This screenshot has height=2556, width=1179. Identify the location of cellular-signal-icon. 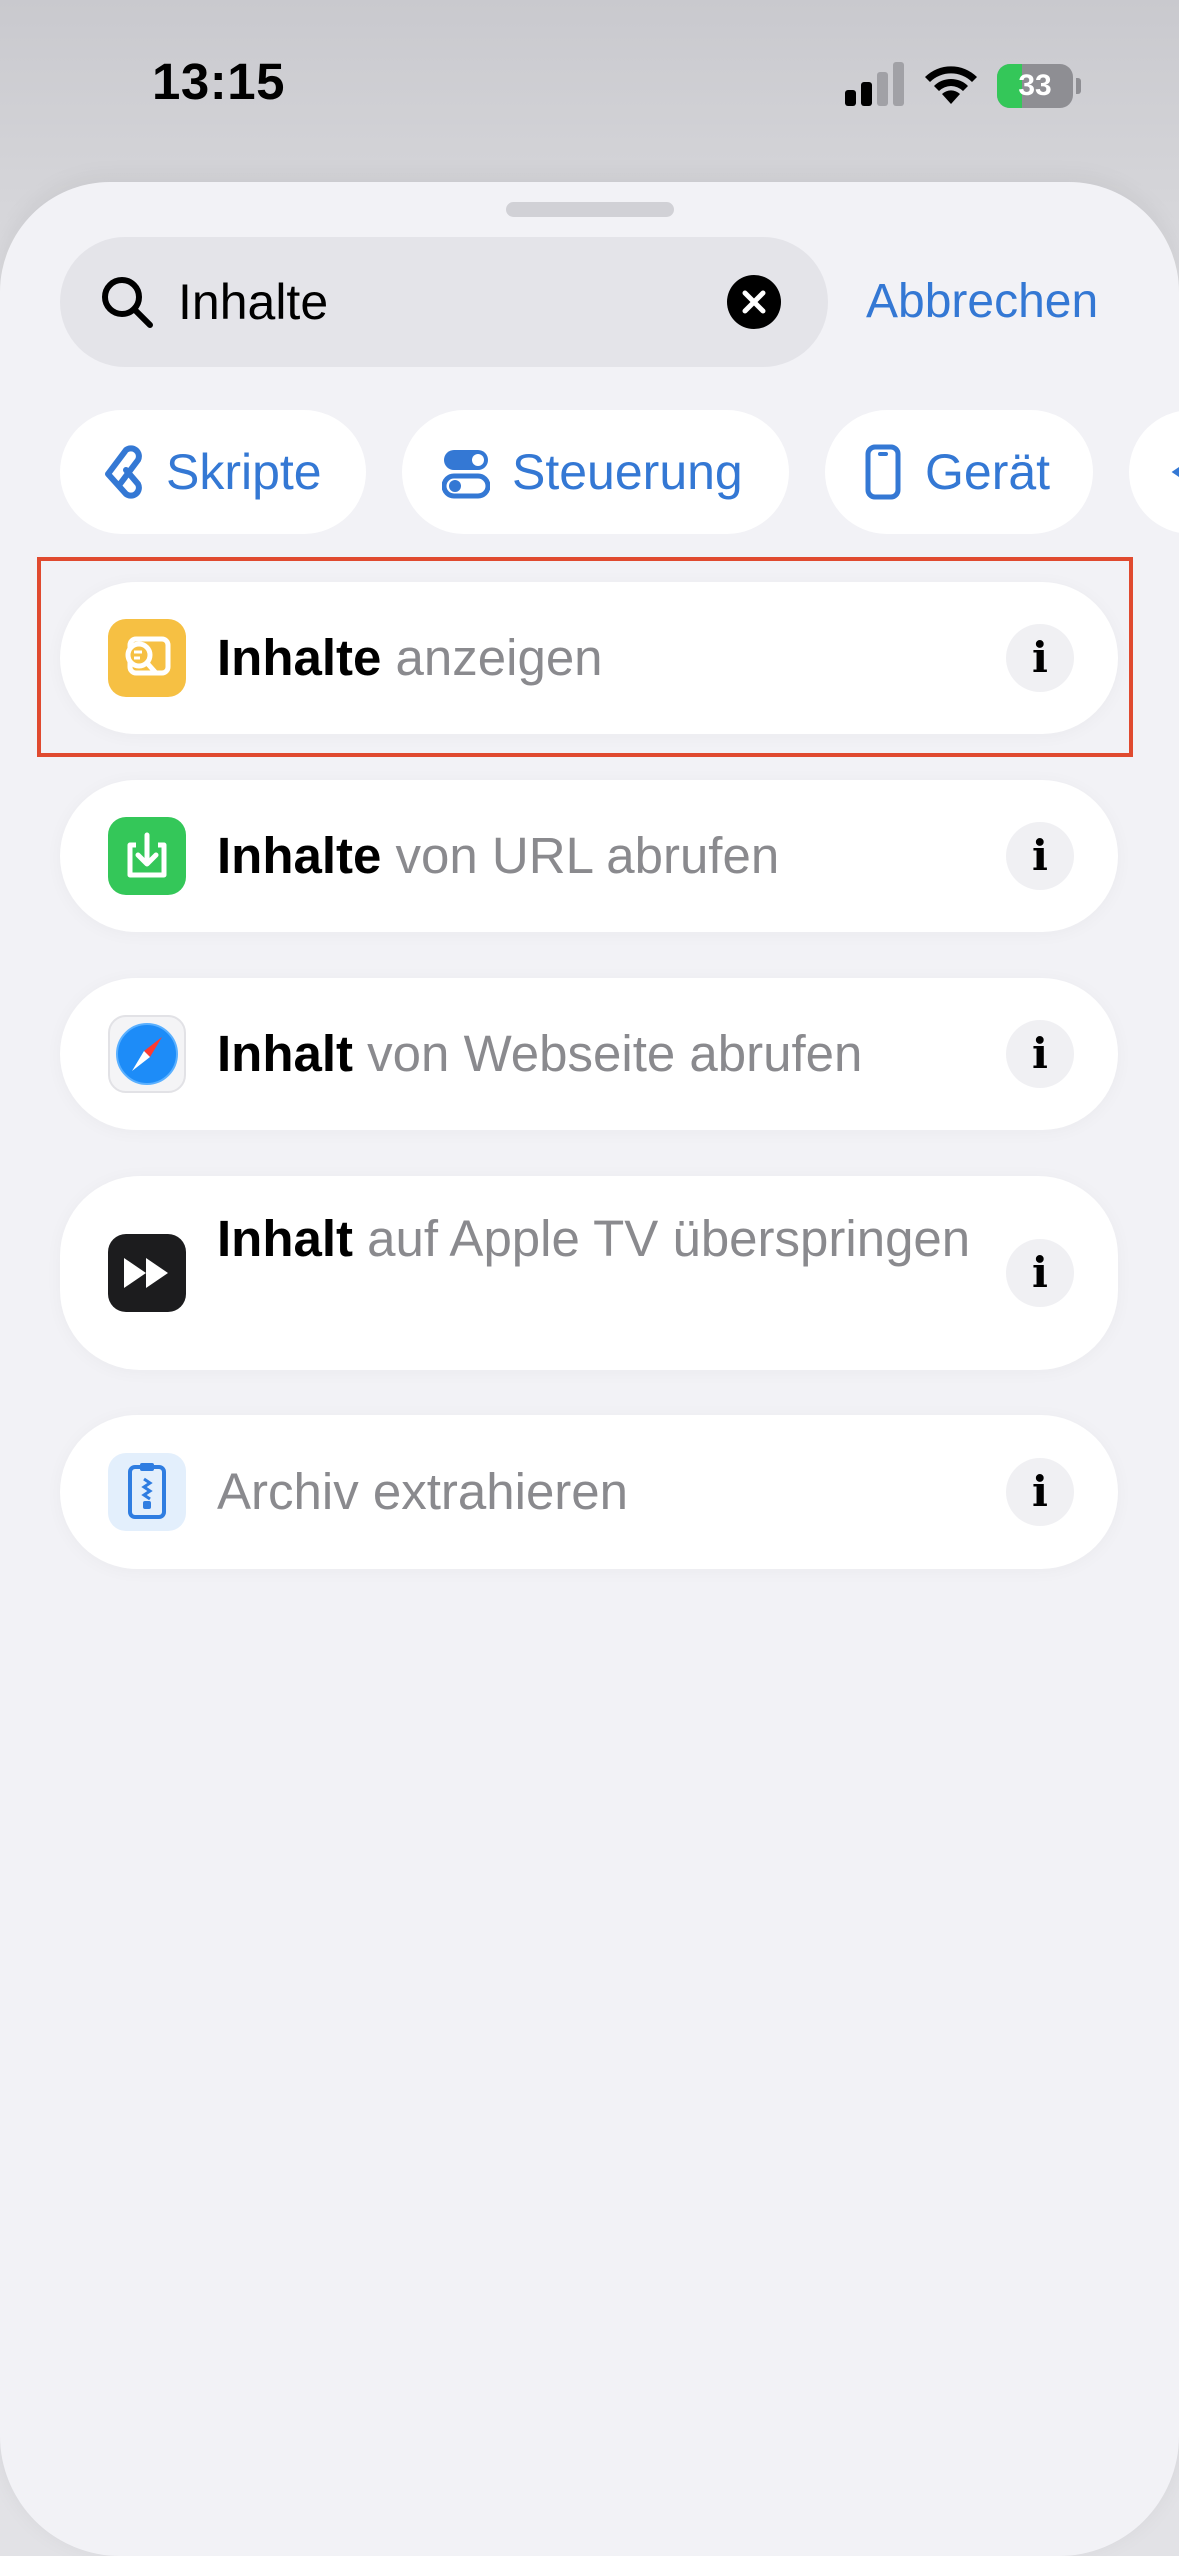
(874, 84).